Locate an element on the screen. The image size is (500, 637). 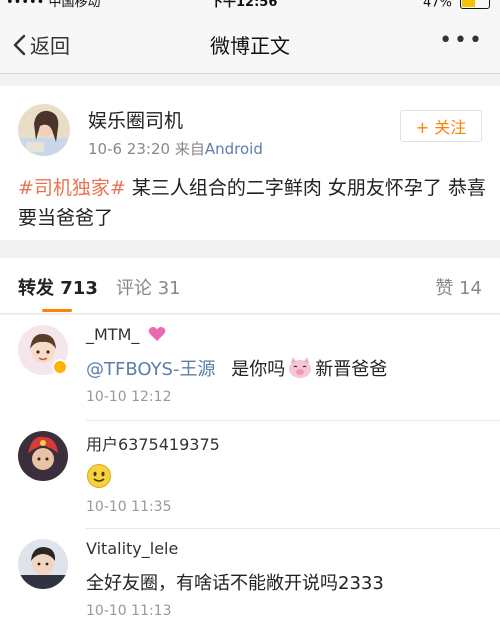
commenter-name-text: _MTM_ is located at coordinates (113, 334).